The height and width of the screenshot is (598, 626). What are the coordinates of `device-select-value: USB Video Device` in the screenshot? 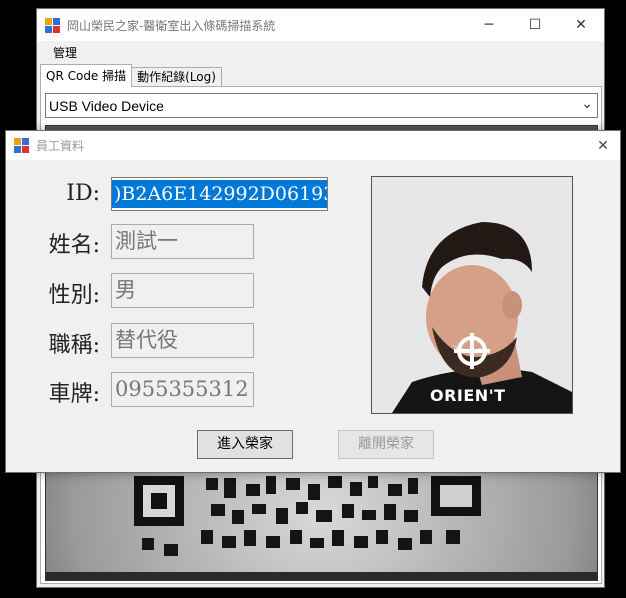 It's located at (106, 105).